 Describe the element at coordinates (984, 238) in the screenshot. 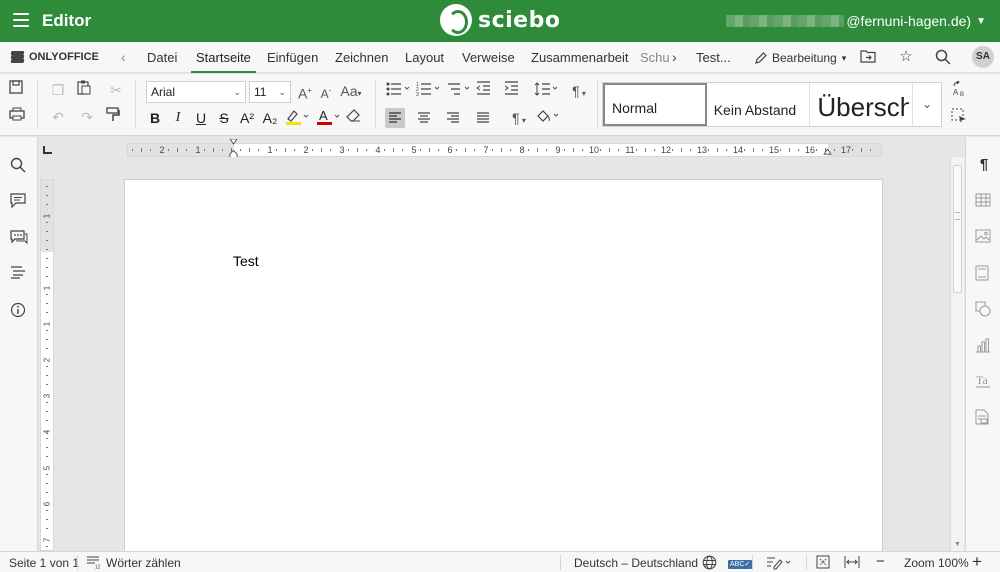

I see `image-settings-icon` at that location.